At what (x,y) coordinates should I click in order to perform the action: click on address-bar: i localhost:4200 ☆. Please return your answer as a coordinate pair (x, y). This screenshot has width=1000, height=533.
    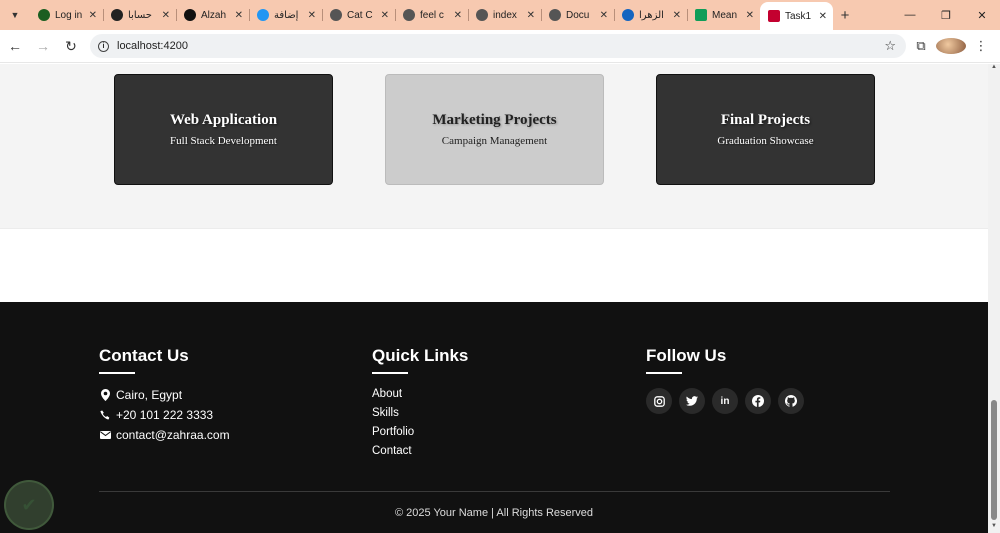
    Looking at the image, I should click on (498, 46).